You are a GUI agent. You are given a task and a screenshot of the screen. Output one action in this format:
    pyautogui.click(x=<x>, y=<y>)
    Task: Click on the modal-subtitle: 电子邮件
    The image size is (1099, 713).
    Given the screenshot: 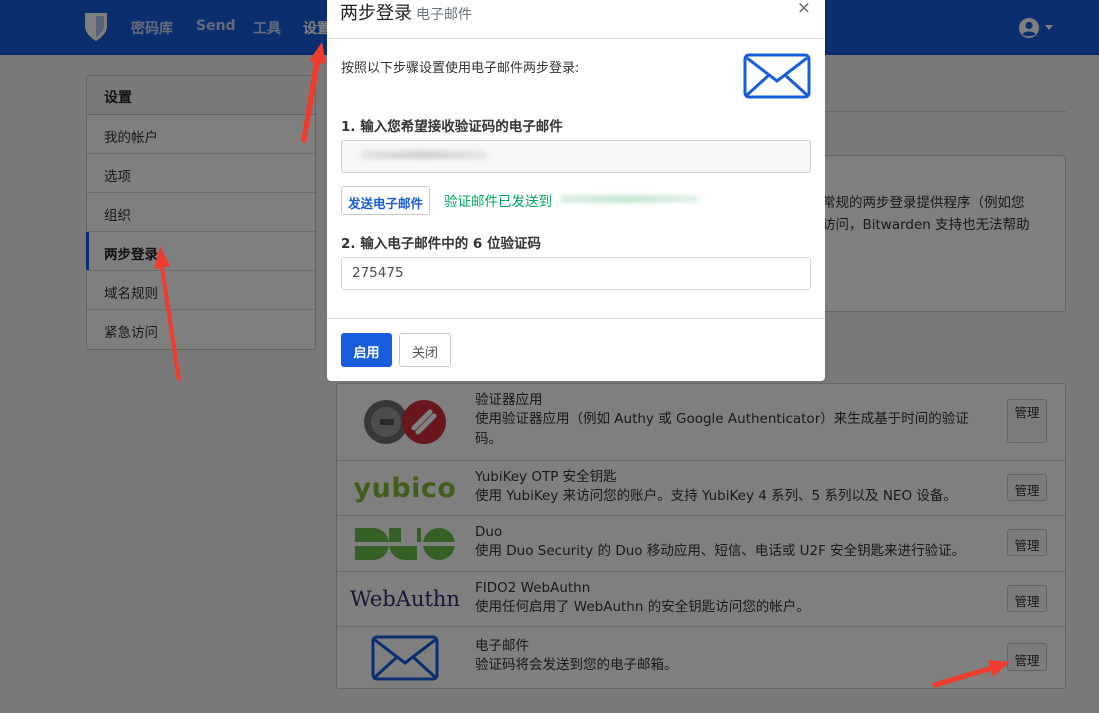 What is the action you would take?
    pyautogui.click(x=444, y=15)
    